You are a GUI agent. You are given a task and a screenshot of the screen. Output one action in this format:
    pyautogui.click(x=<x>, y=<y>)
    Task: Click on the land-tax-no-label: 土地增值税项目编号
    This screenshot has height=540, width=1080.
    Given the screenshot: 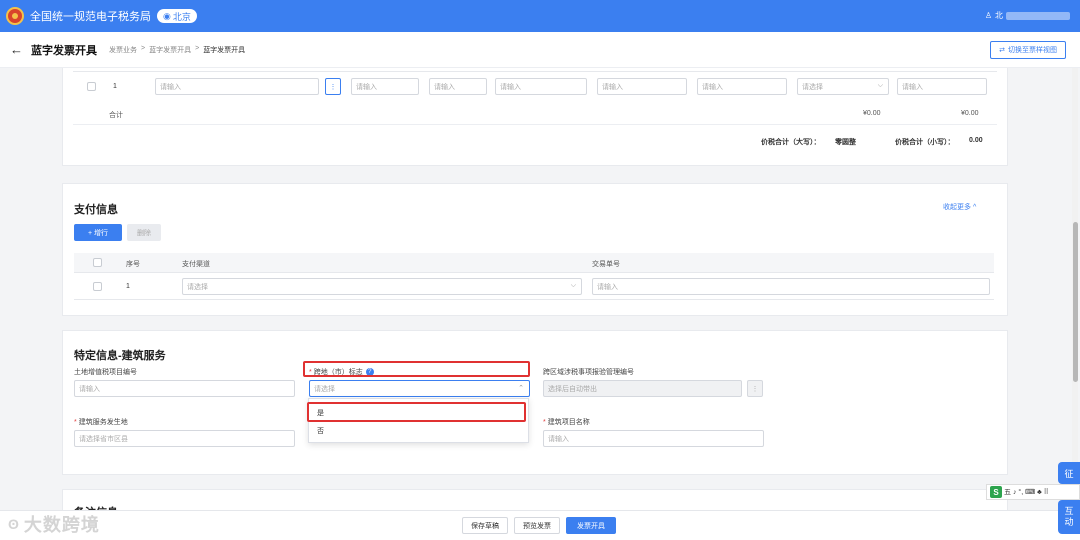 What is the action you would take?
    pyautogui.click(x=105, y=372)
    